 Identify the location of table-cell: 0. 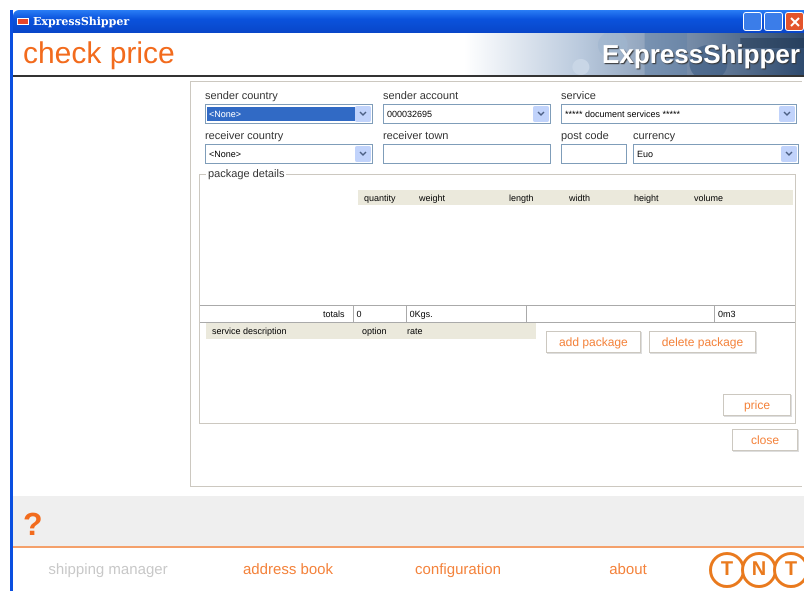
(379, 314).